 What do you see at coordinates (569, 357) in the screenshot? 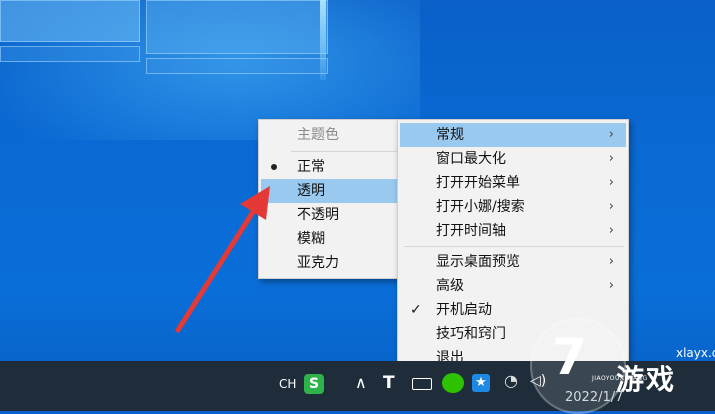
I see `watermark-digit: 7` at bounding box center [569, 357].